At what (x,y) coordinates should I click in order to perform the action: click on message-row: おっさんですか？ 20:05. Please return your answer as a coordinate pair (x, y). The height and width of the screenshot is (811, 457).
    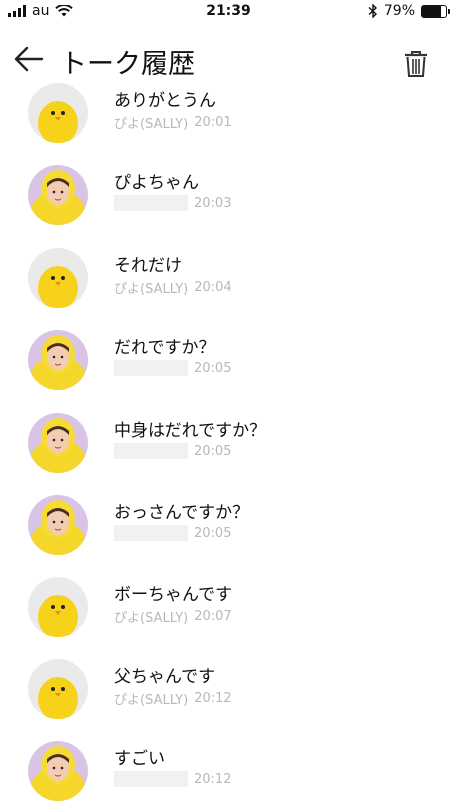
    Looking at the image, I should click on (228, 530).